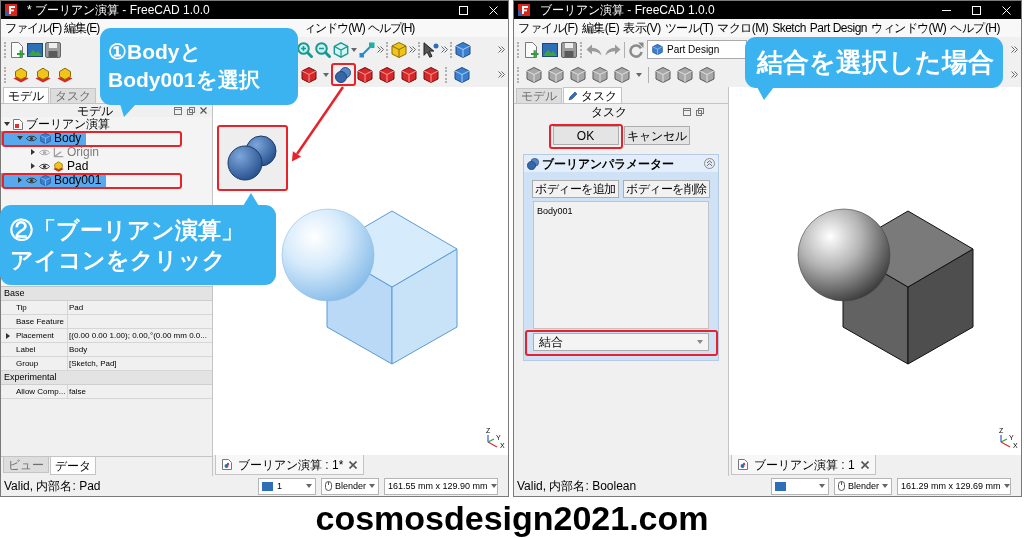 The image size is (1024, 538). Describe the element at coordinates (656, 135) in the screenshot. I see `dialog-button: キャンセル` at that location.